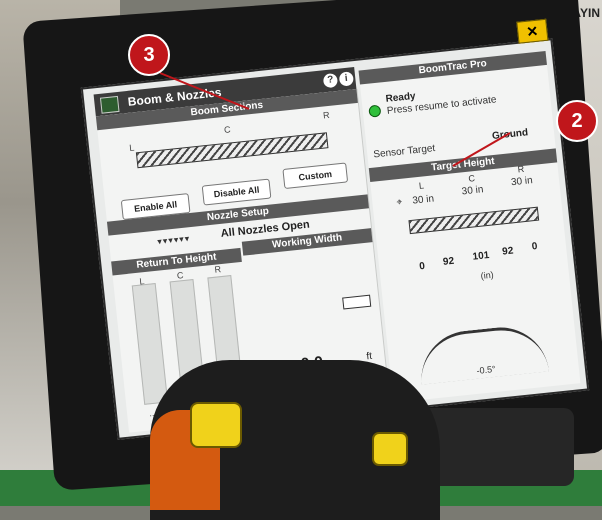 Image resolution: width=602 pixels, height=520 pixels. What do you see at coordinates (150, 343) in the screenshot?
I see `rth-bar-left` at bounding box center [150, 343].